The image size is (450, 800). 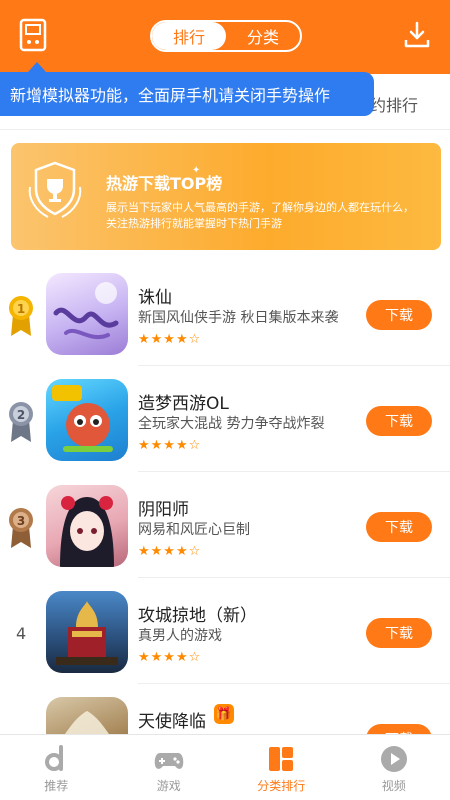 I want to click on gongcheng-app-icon, so click(x=87, y=632).